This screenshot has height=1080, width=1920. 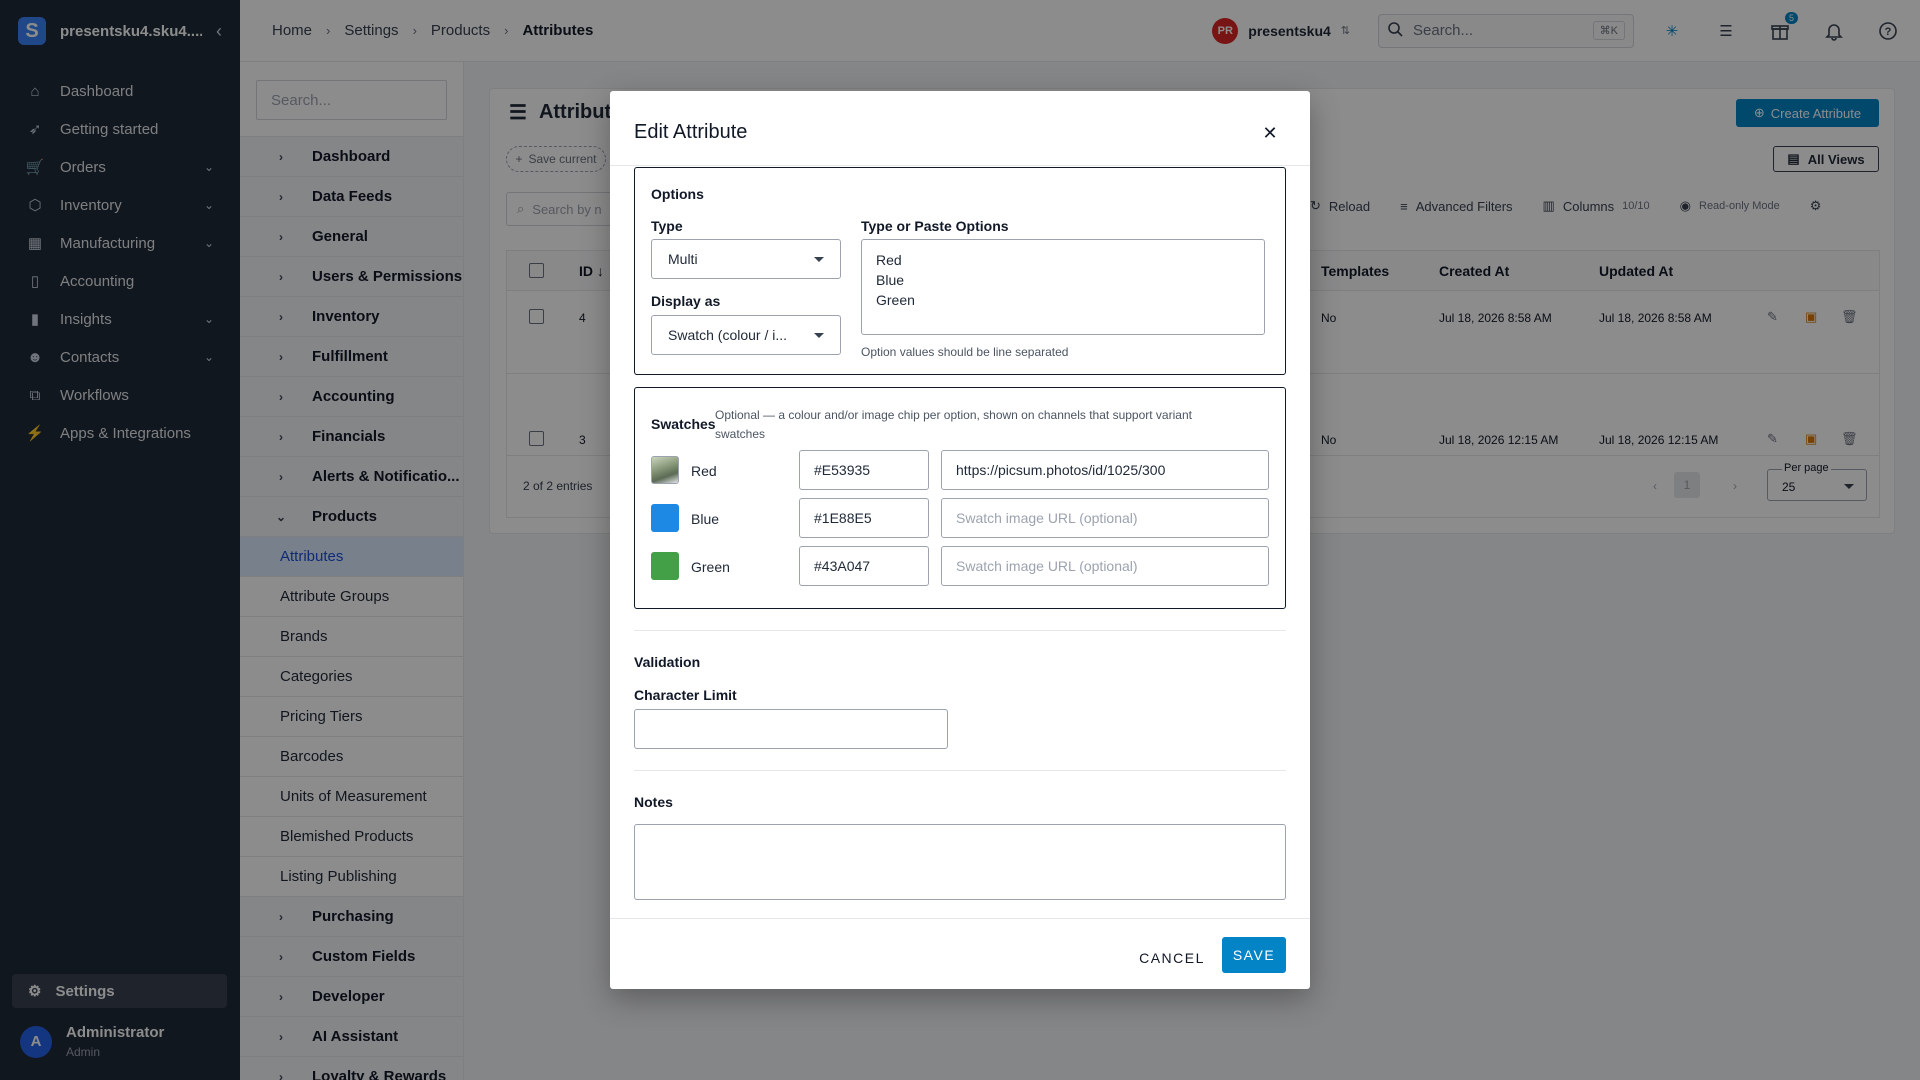 What do you see at coordinates (677, 194) in the screenshot?
I see `options-heading: Options` at bounding box center [677, 194].